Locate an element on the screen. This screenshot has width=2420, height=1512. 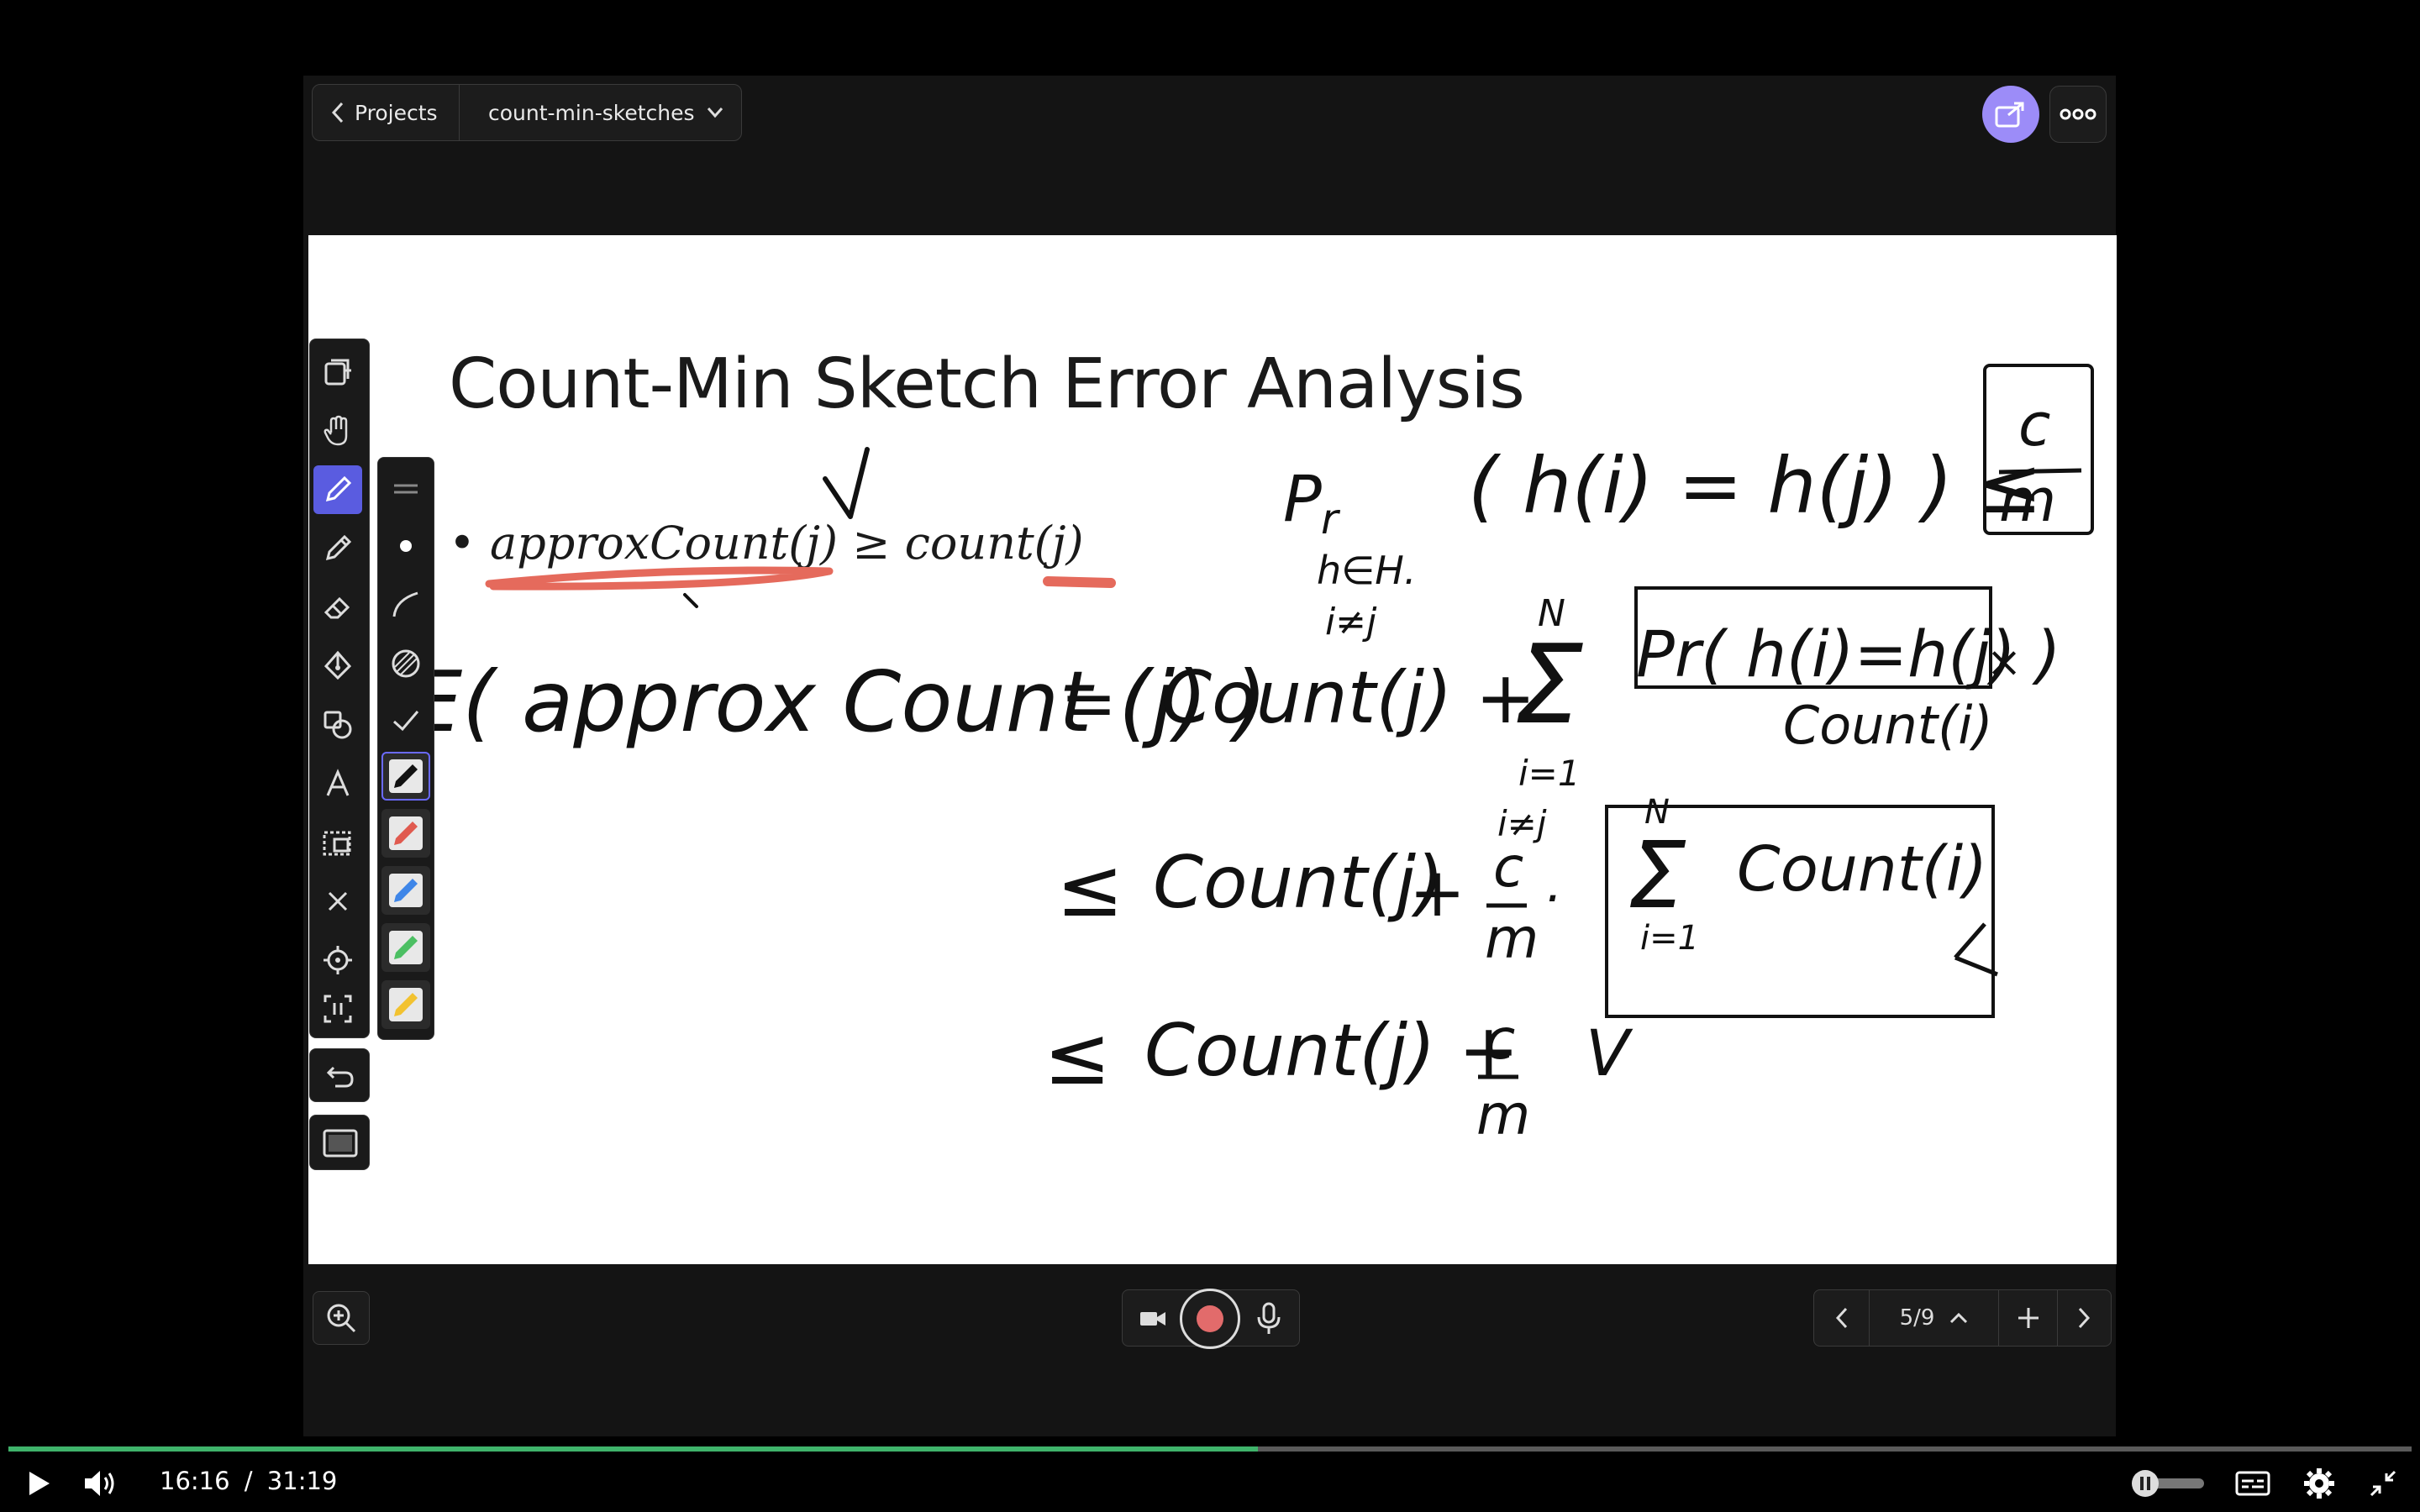
previous-page-button is located at coordinates (1842, 1318).